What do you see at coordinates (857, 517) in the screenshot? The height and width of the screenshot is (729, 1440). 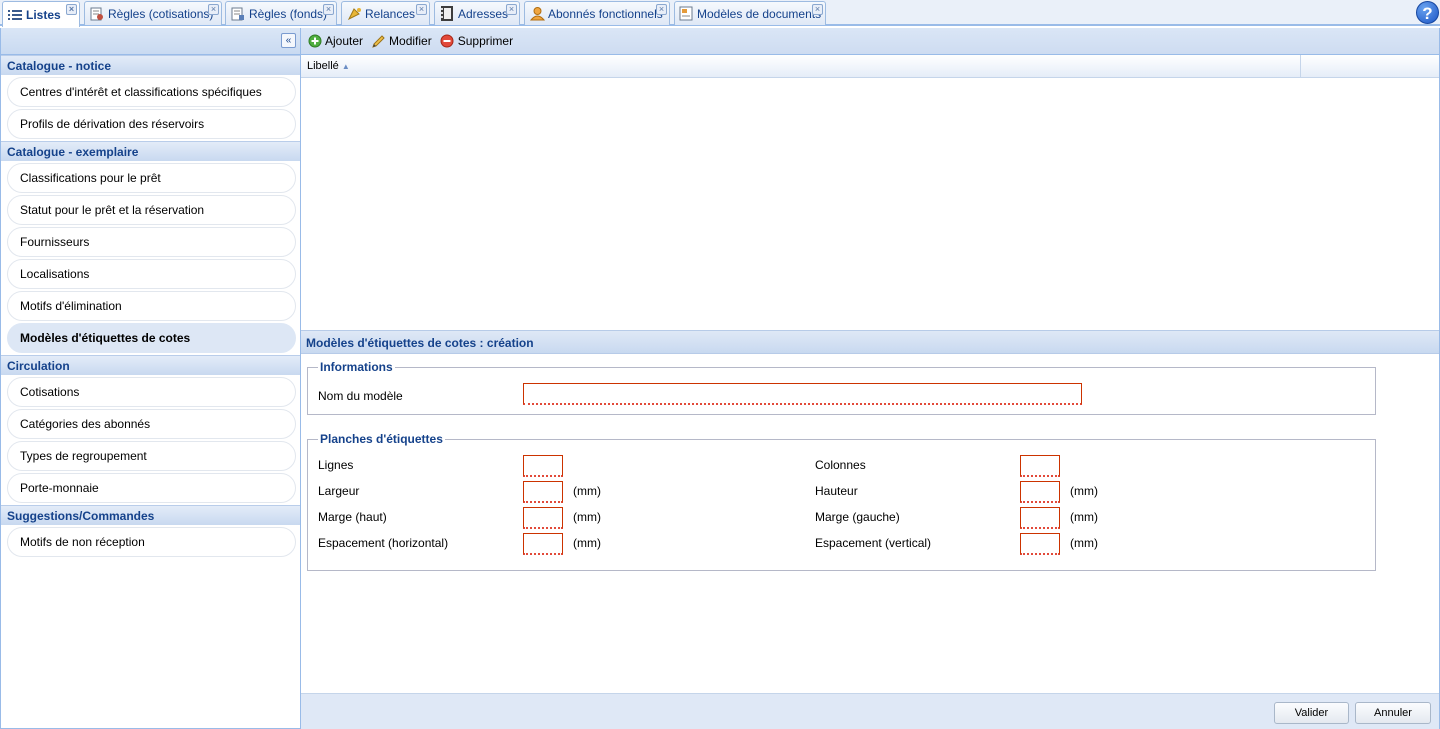 I see `margin-left-label: Marge (gauche)` at bounding box center [857, 517].